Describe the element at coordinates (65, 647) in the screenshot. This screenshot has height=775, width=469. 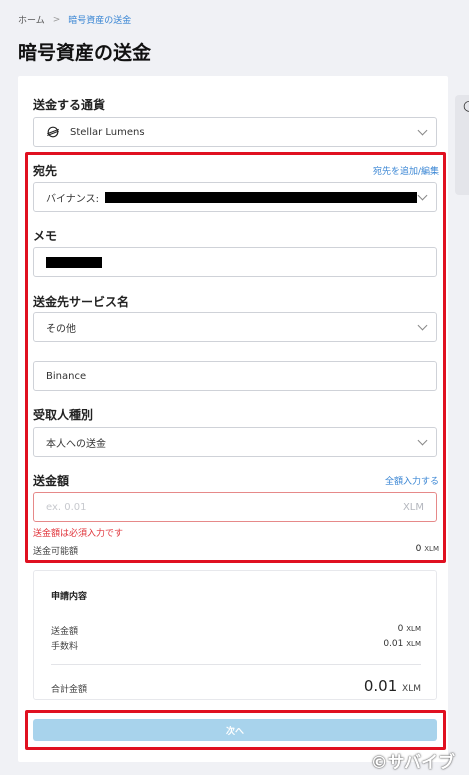
I see `summary-fee-label: 手数料` at that location.